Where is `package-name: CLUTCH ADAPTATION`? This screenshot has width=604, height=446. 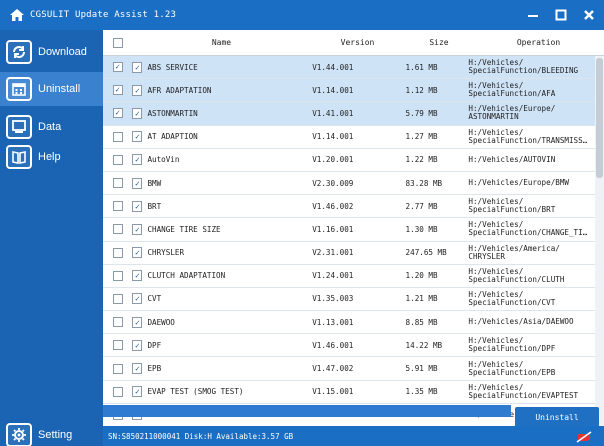 package-name: CLUTCH ADAPTATION is located at coordinates (186, 276).